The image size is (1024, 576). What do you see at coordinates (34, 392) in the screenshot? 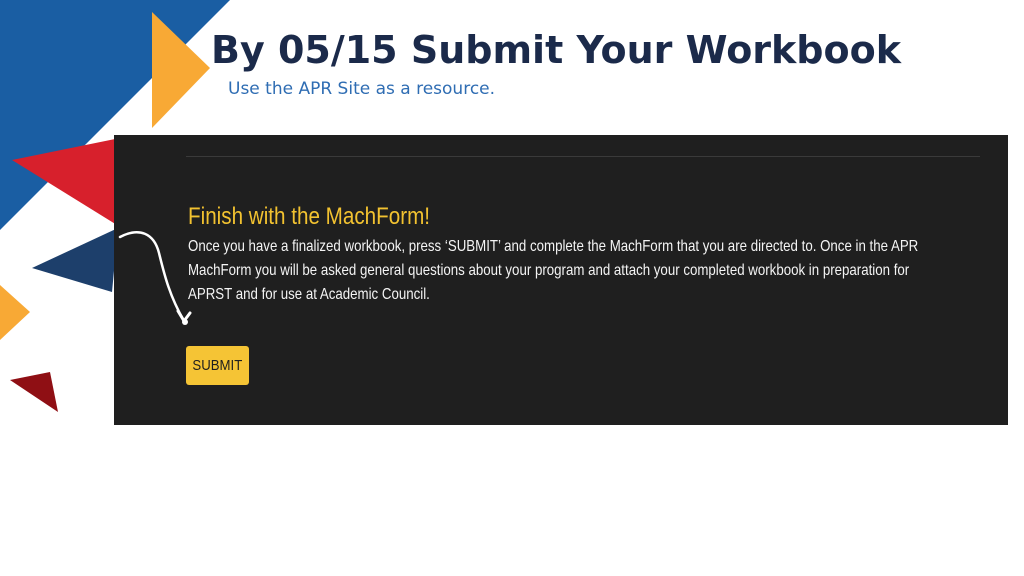
I see `darkred-triangle` at bounding box center [34, 392].